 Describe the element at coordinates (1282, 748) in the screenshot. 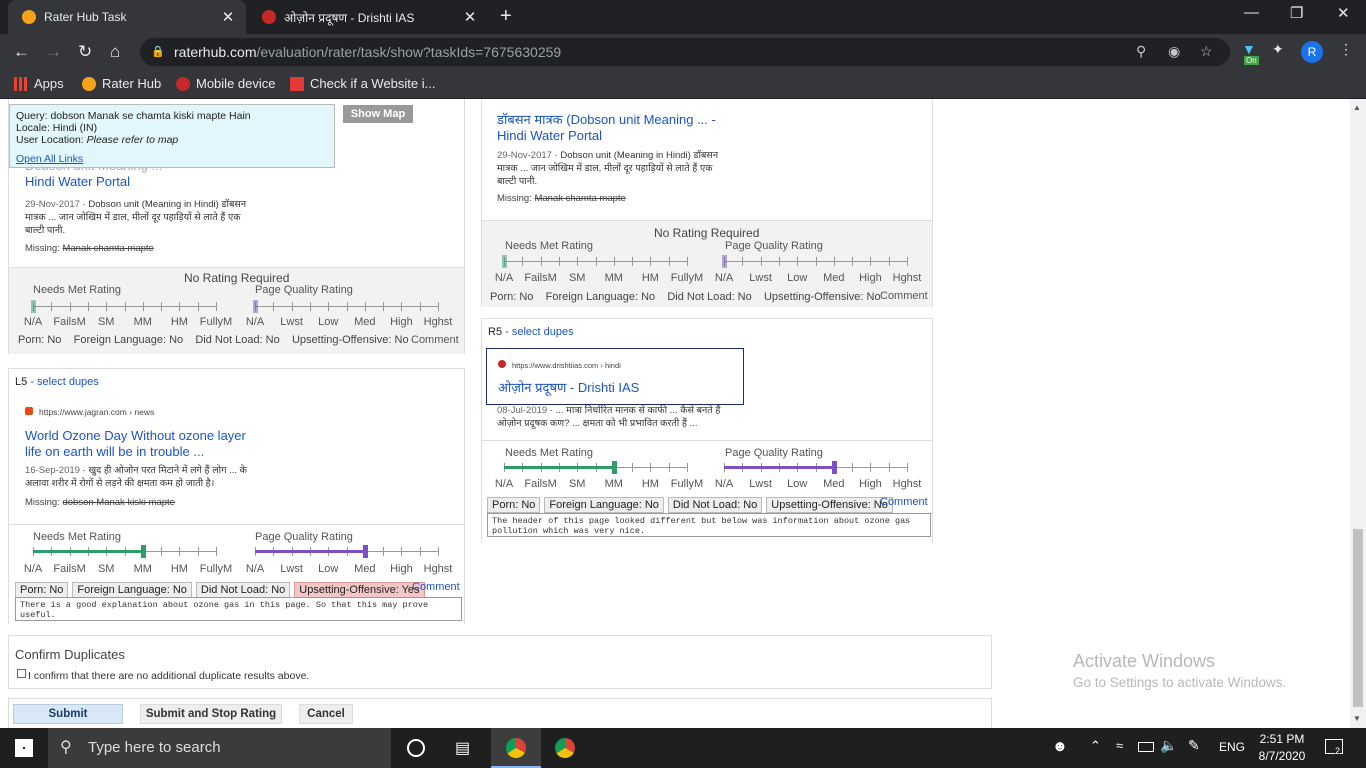

I see `clock: 2:51 PM 8/7/2020` at that location.